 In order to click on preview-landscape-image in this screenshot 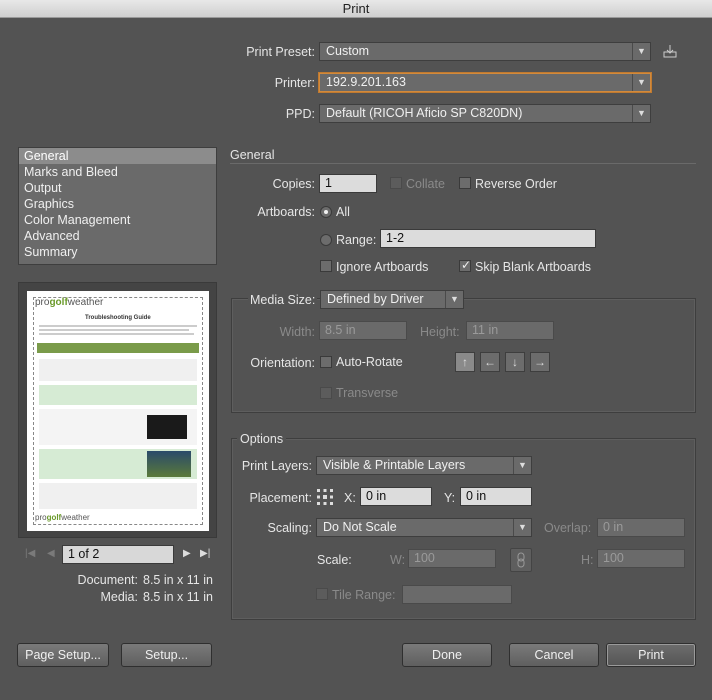, I will do `click(169, 464)`.